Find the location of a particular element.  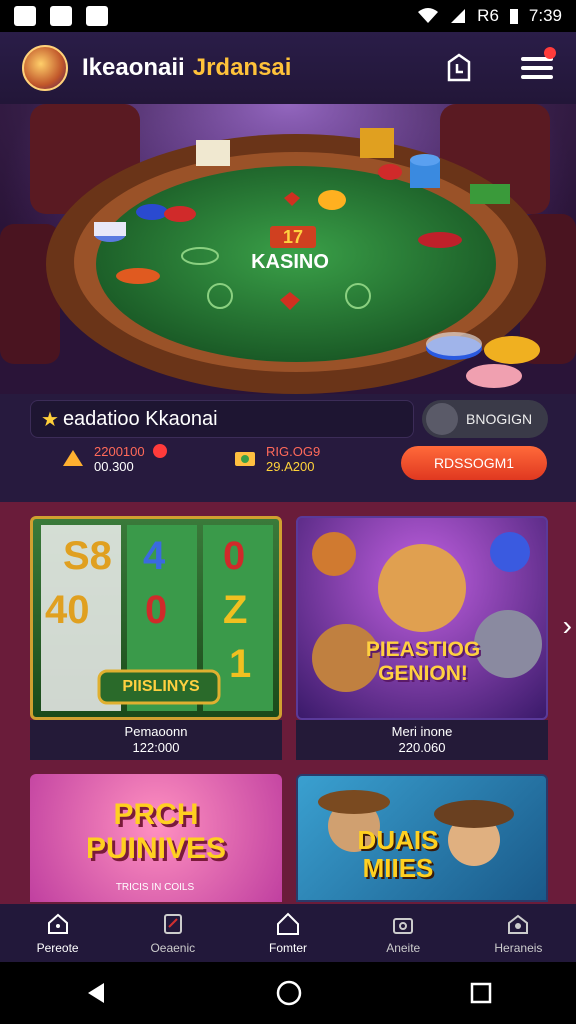

game-title: Meri inone is located at coordinates (422, 731).